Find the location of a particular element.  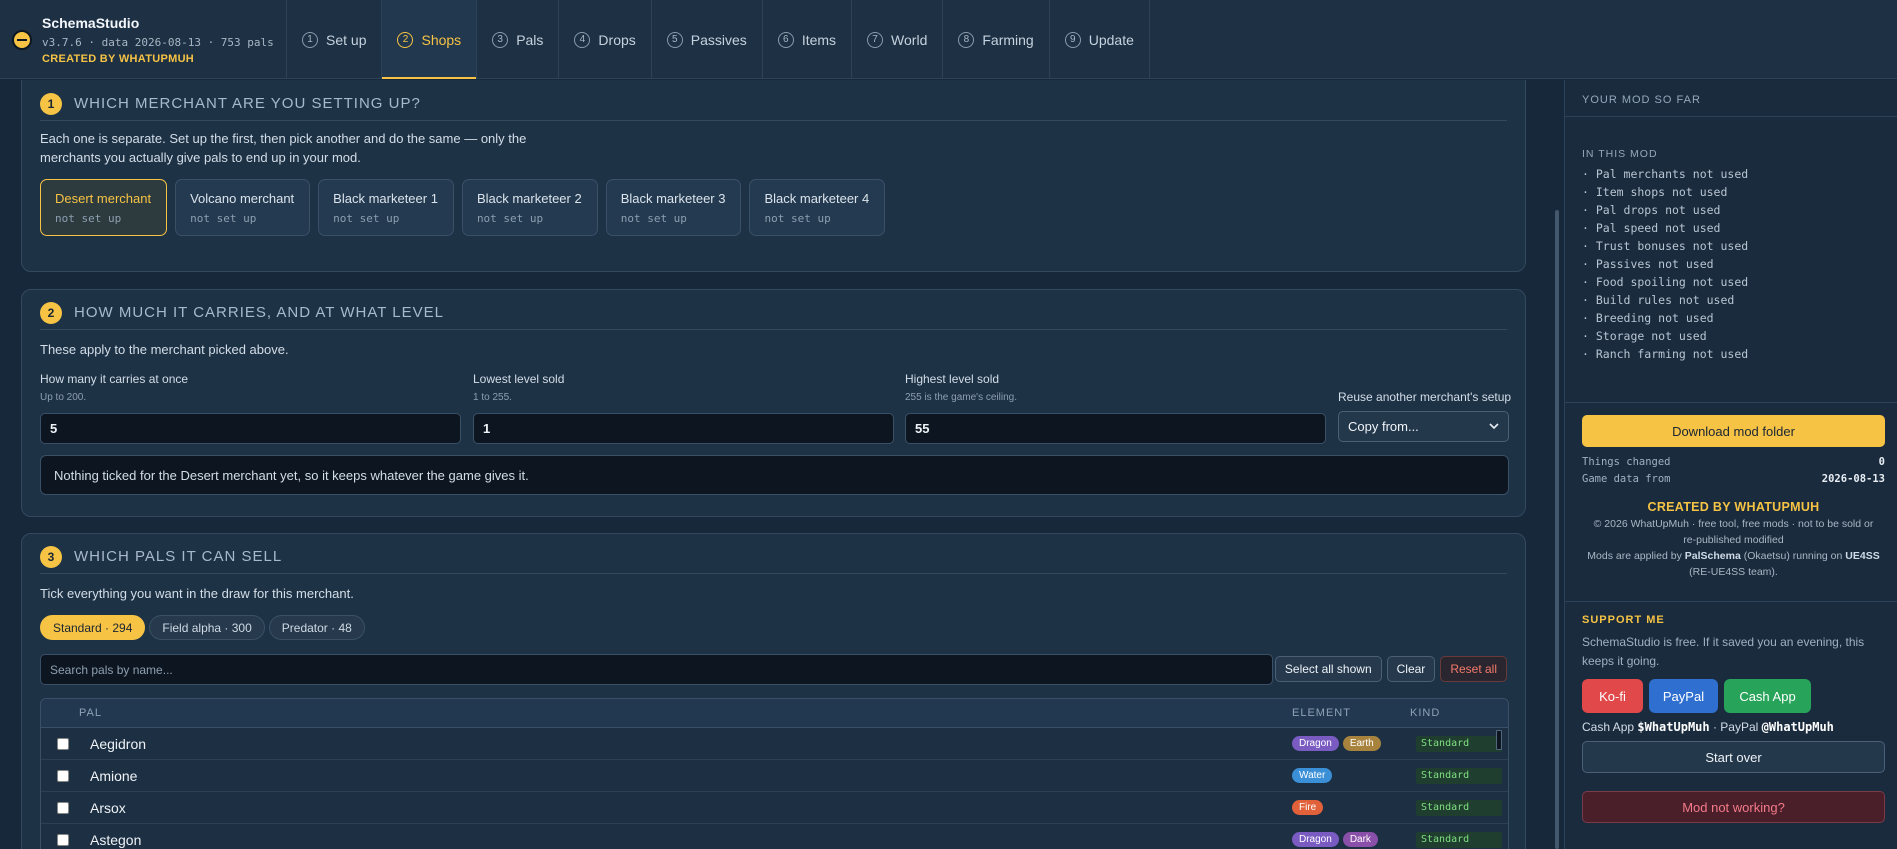

things-changed-row: Things changed 0 is located at coordinates (1733, 462).